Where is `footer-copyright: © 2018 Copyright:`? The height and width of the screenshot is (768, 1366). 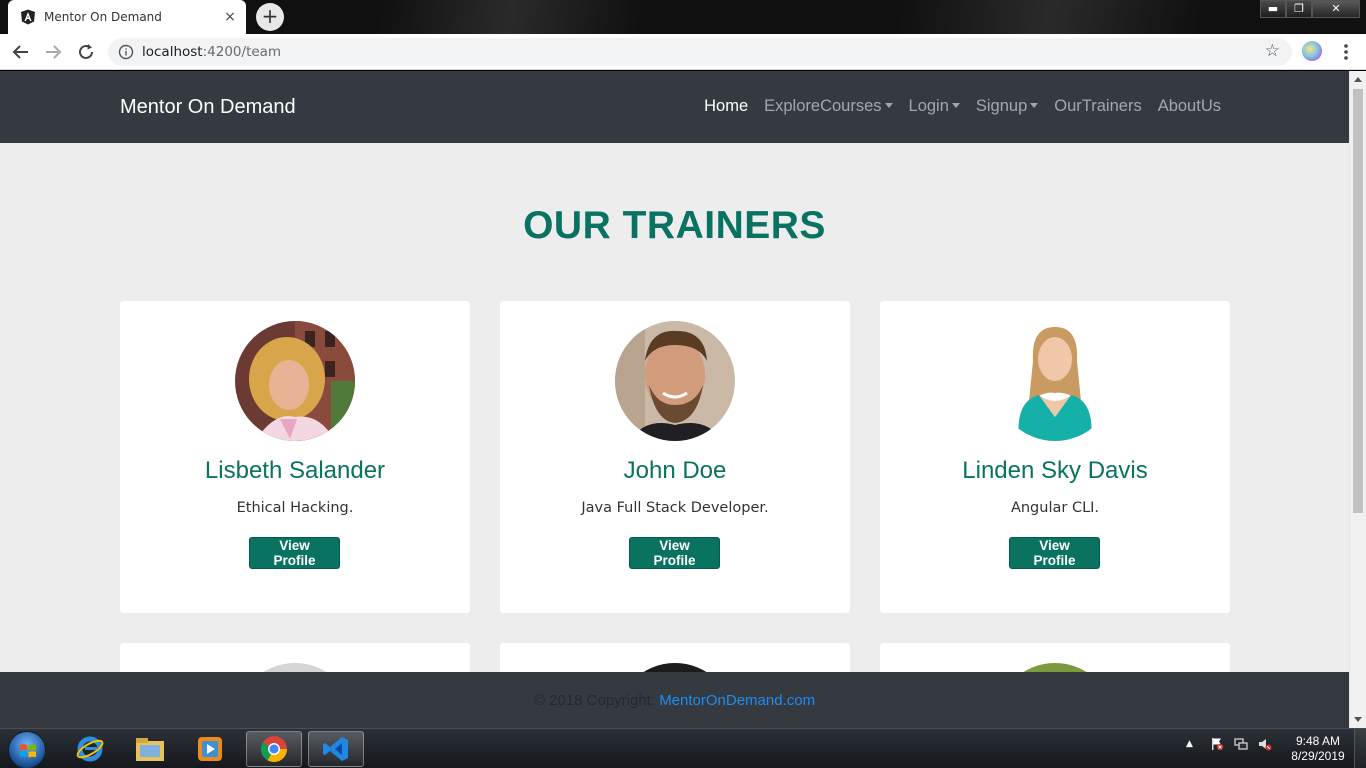
footer-copyright: © 2018 Copyright: is located at coordinates (594, 700).